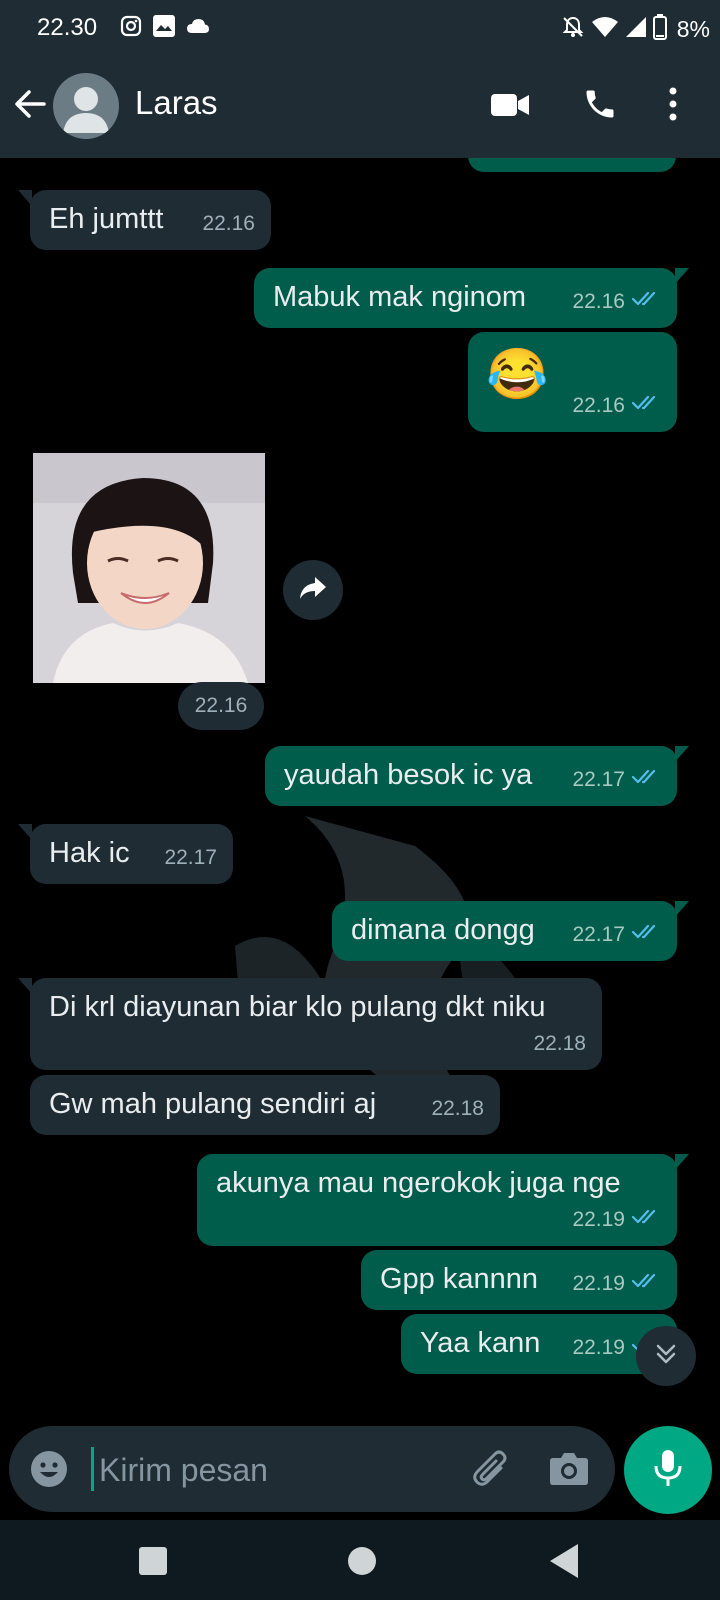 This screenshot has width=720, height=1600. What do you see at coordinates (418, 1183) in the screenshot?
I see `message-text: akunya mau ngerokok juga nge` at bounding box center [418, 1183].